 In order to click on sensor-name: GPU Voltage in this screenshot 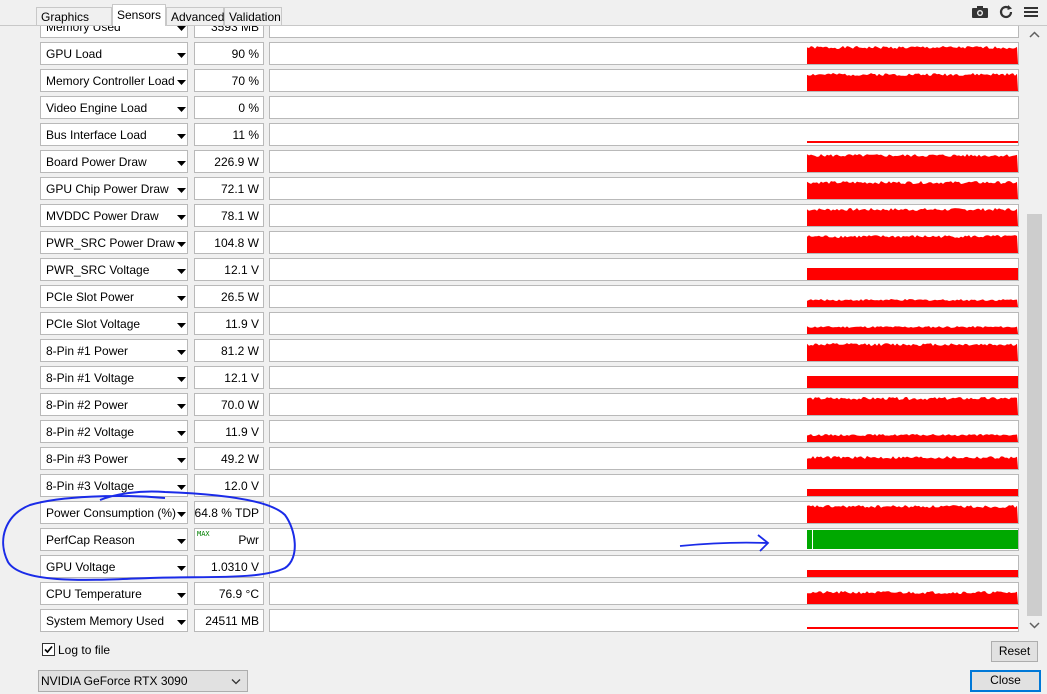, I will do `click(81, 567)`.